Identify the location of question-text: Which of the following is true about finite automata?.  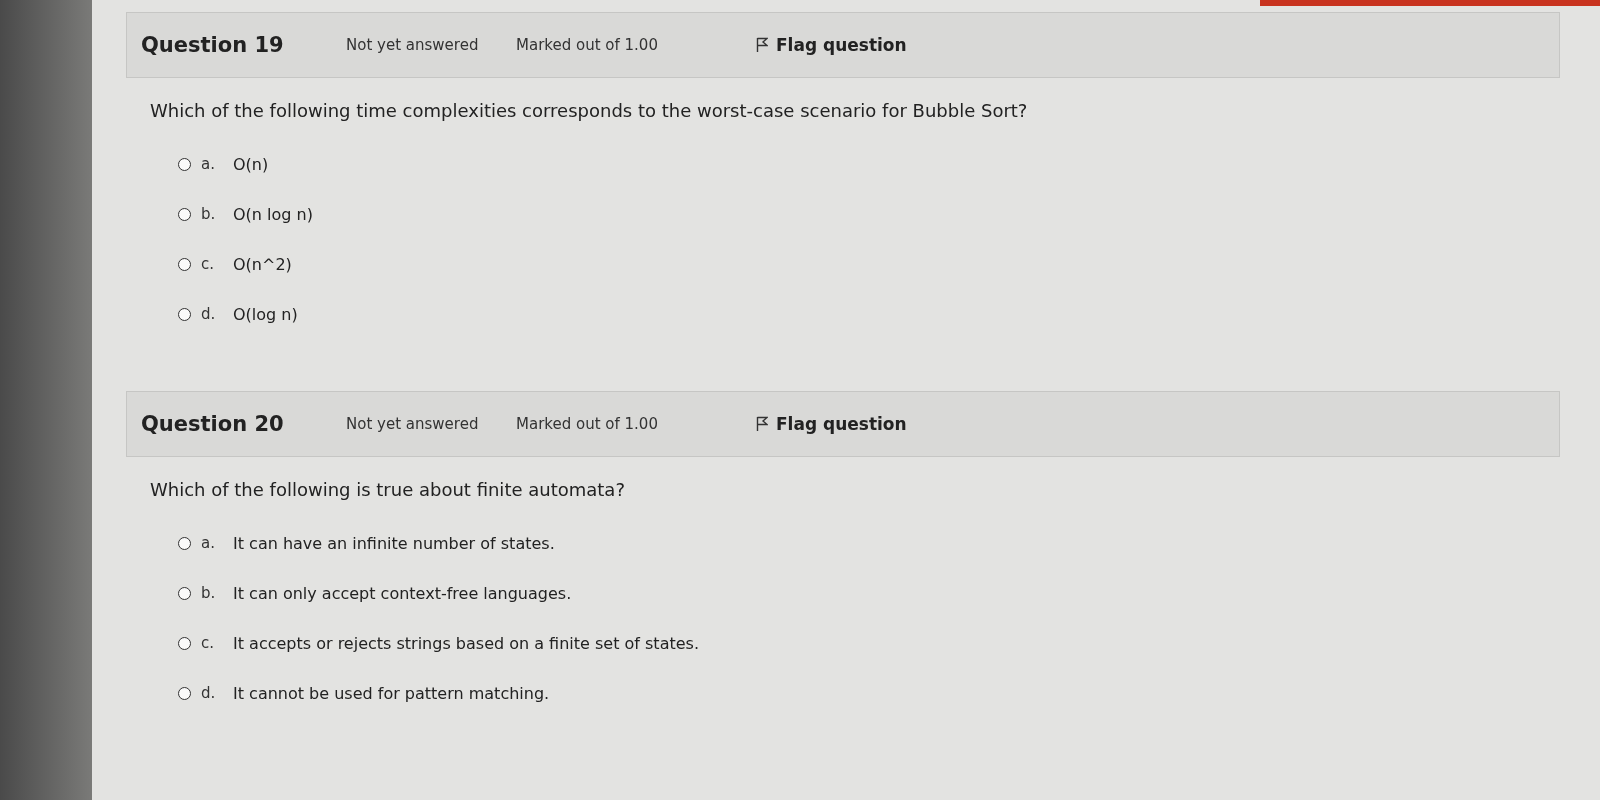
(388, 489).